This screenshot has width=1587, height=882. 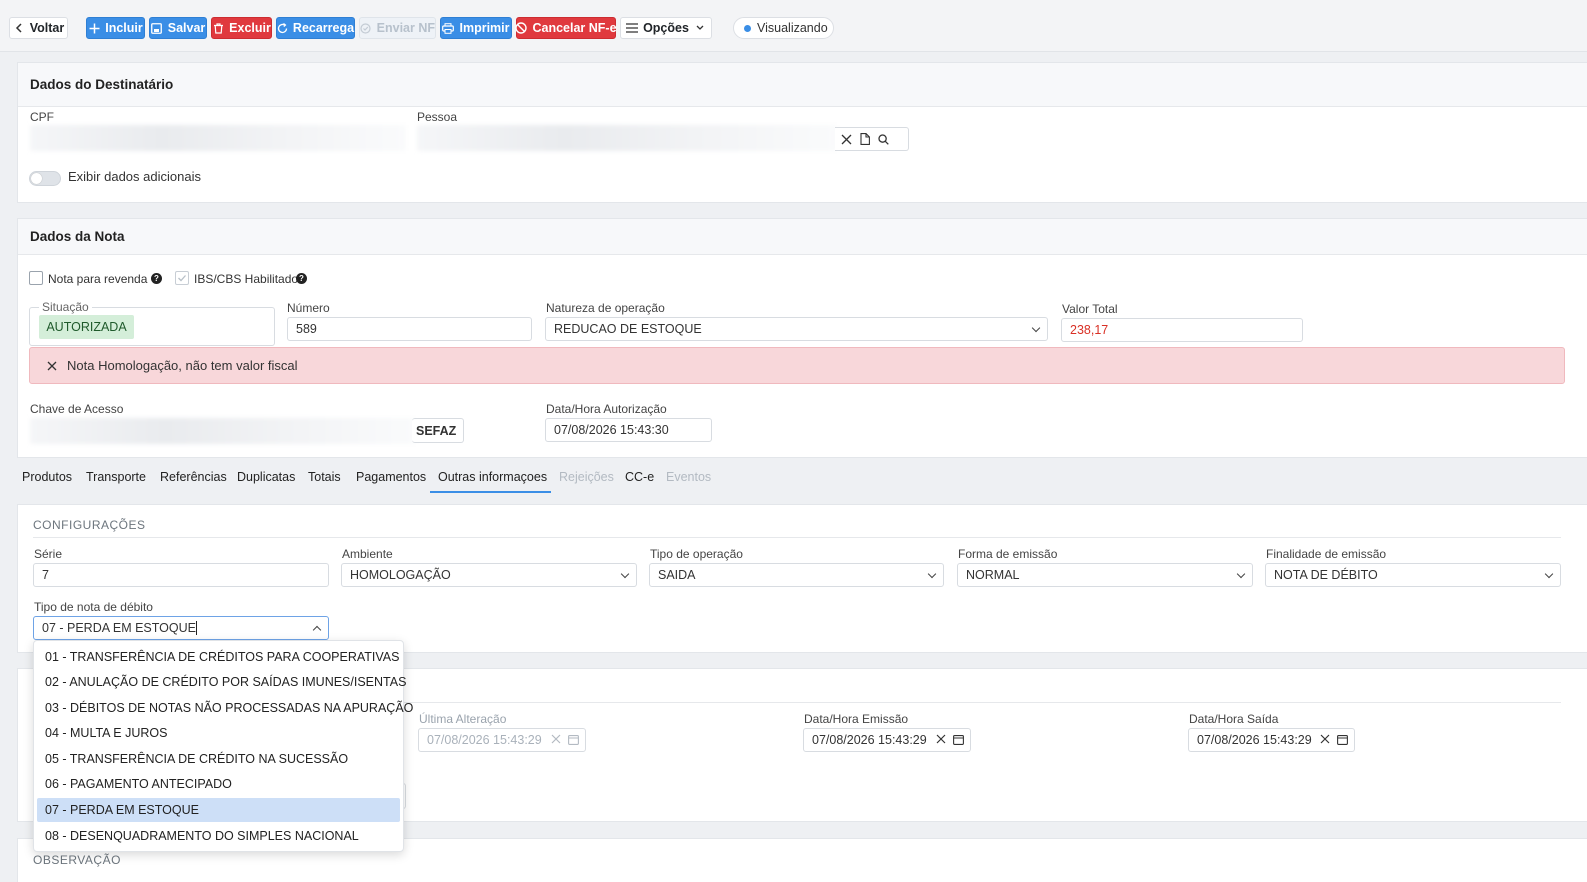 I want to click on tab-totais: Totais, so click(x=324, y=477).